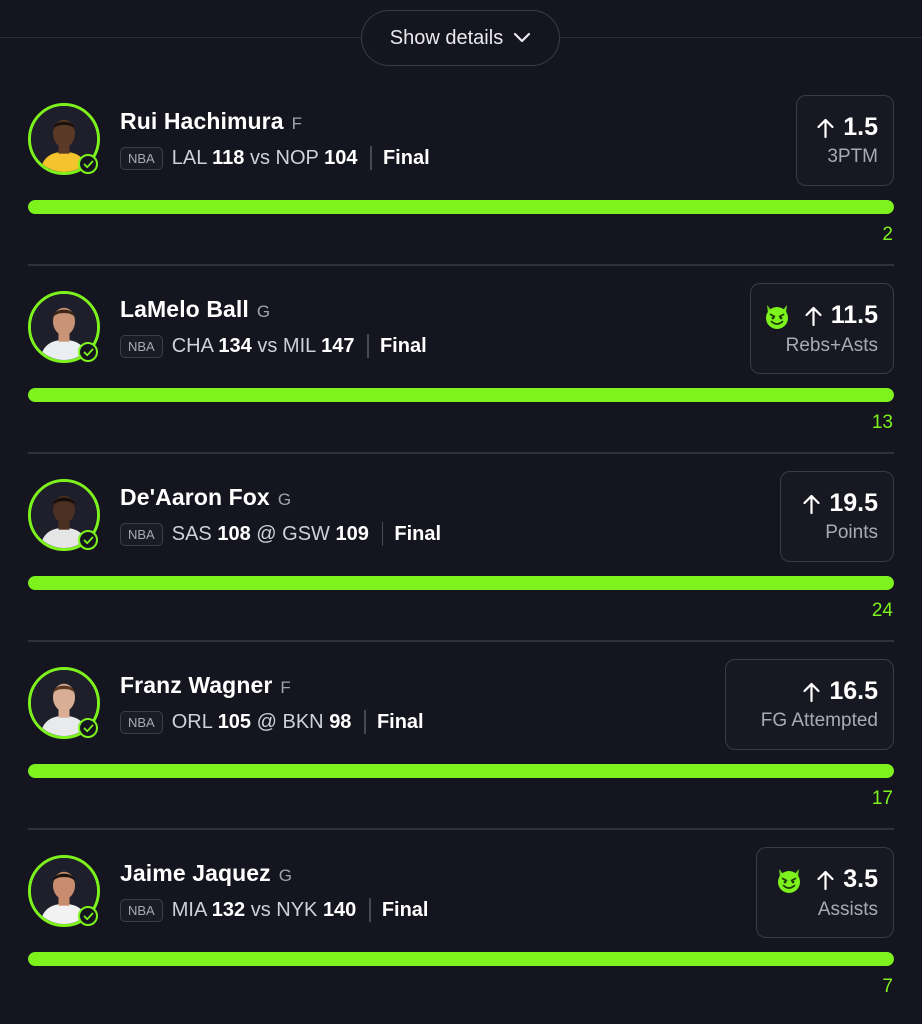 The image size is (922, 1024). What do you see at coordinates (285, 687) in the screenshot?
I see `player-position: F` at bounding box center [285, 687].